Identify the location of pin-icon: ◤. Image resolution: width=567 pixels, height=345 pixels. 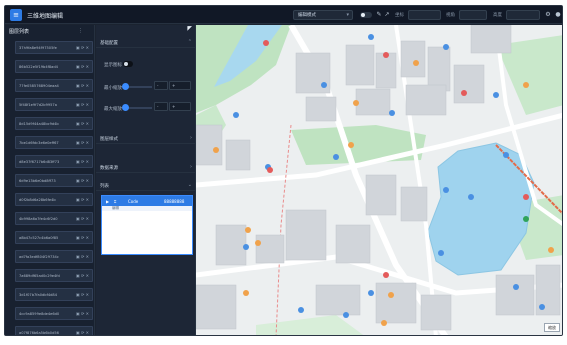
(146, 29).